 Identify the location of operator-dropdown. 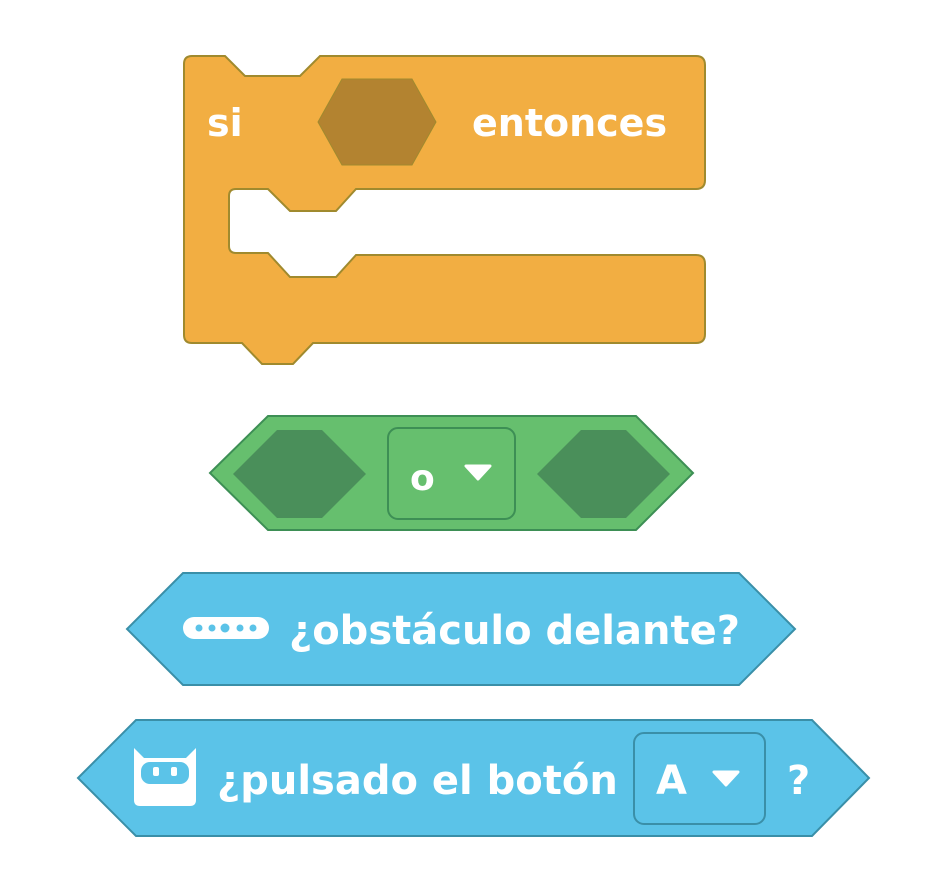
(451, 473).